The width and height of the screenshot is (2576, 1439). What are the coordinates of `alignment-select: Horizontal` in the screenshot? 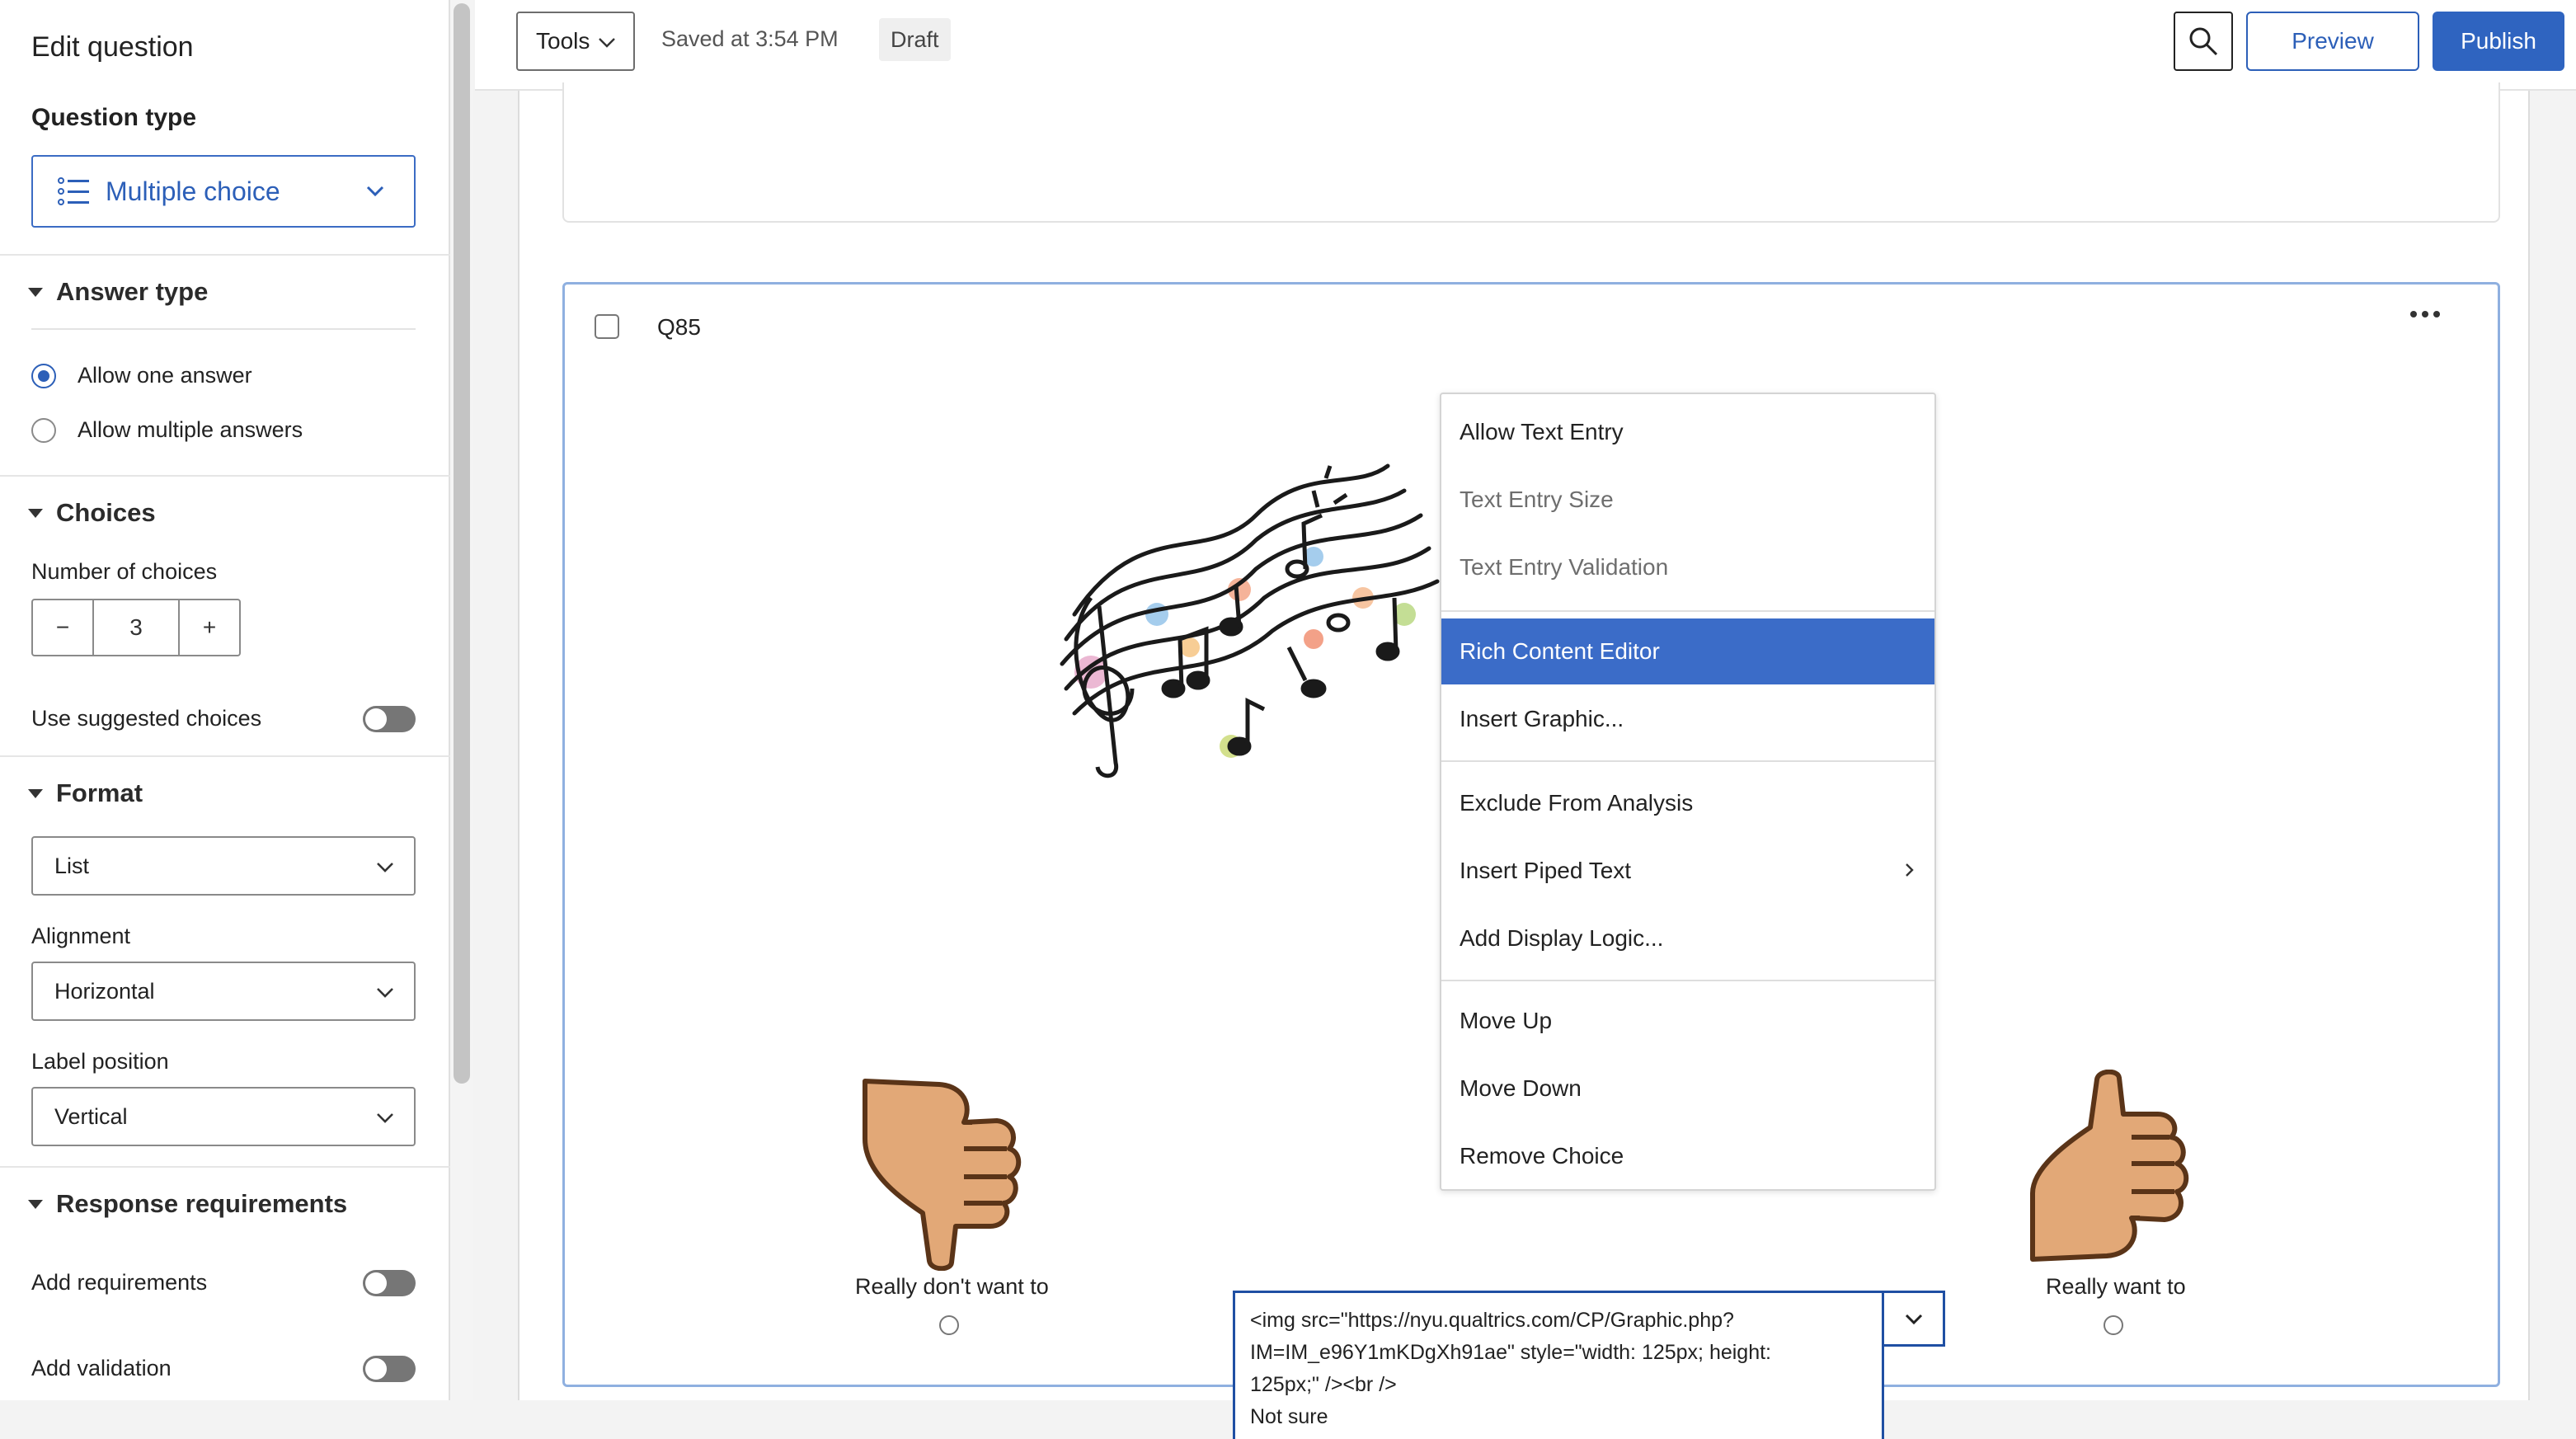 It's located at (223, 991).